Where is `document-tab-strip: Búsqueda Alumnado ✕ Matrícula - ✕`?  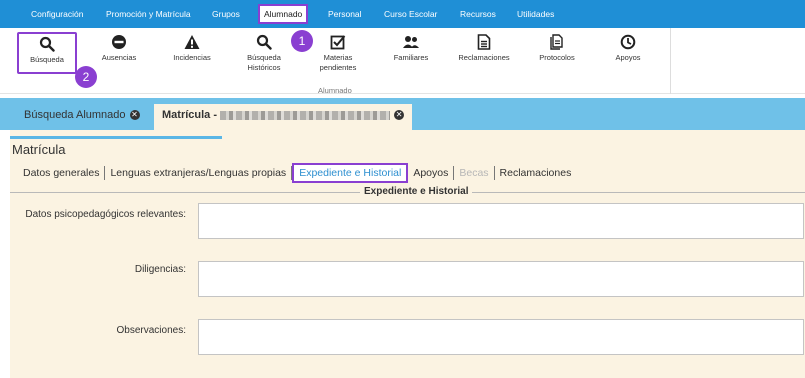 document-tab-strip: Búsqueda Alumnado ✕ Matrícula - ✕ is located at coordinates (402, 114).